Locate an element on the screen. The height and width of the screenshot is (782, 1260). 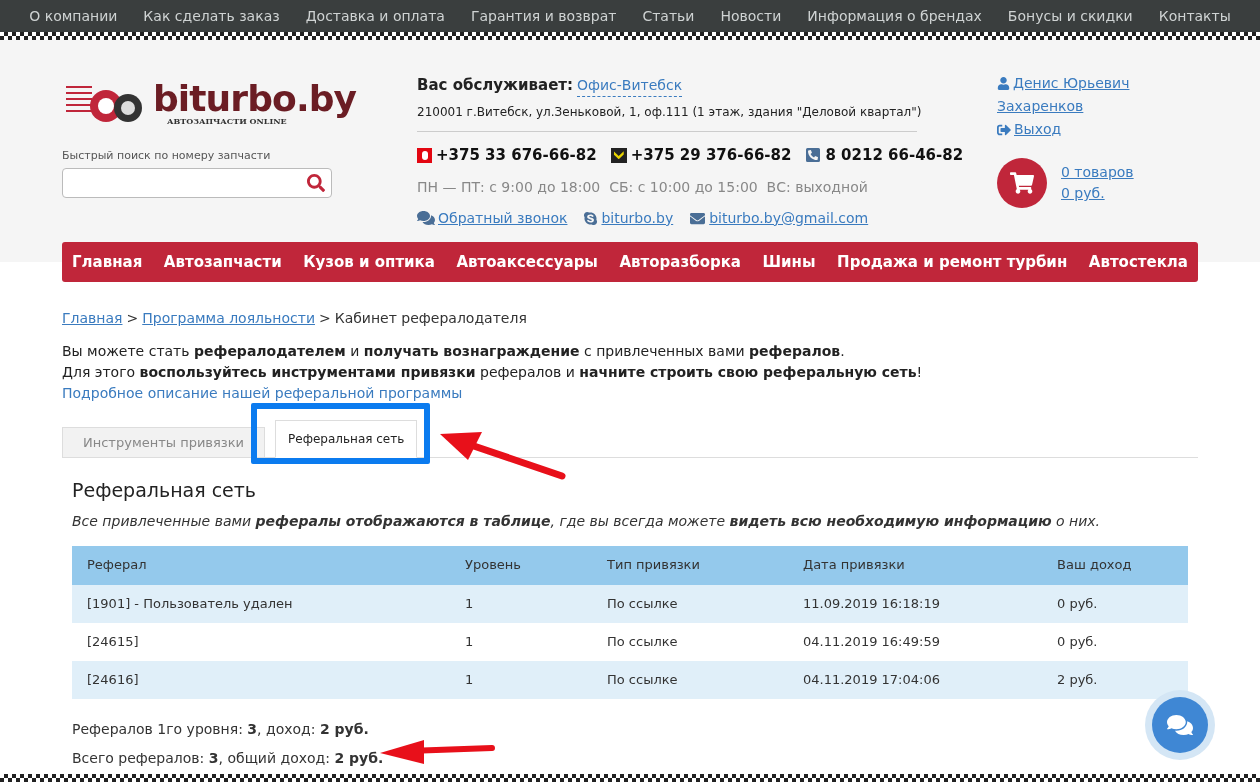
logo-wordmark: biturbo.by is located at coordinates (255, 99).